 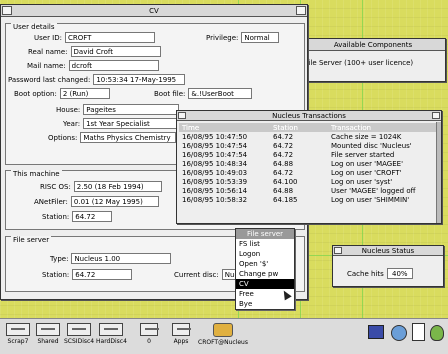 I want to click on risc-os-field: 2.50 (18 Feb 1994), so click(x=117, y=186).